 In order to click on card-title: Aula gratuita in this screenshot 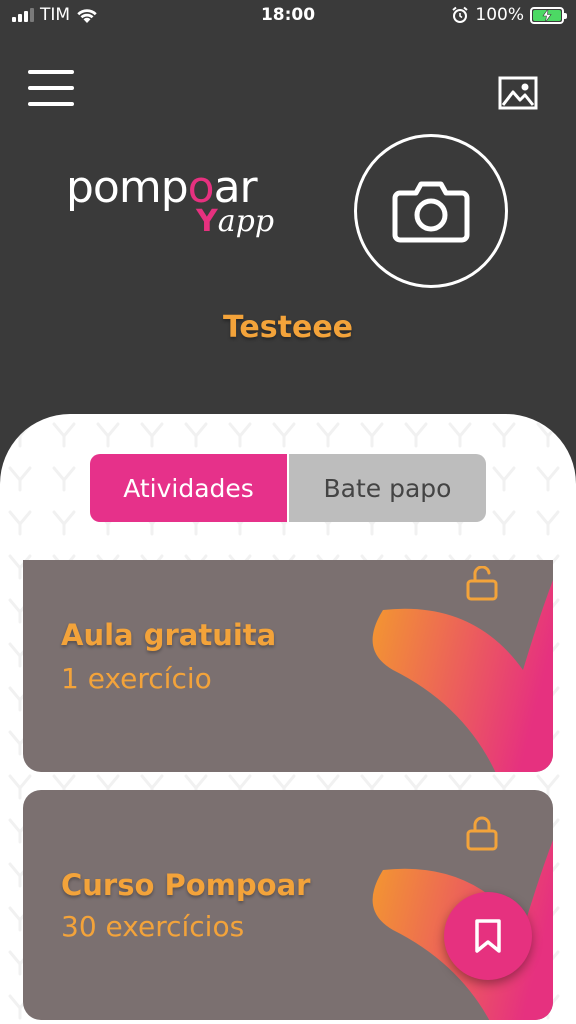, I will do `click(169, 635)`.